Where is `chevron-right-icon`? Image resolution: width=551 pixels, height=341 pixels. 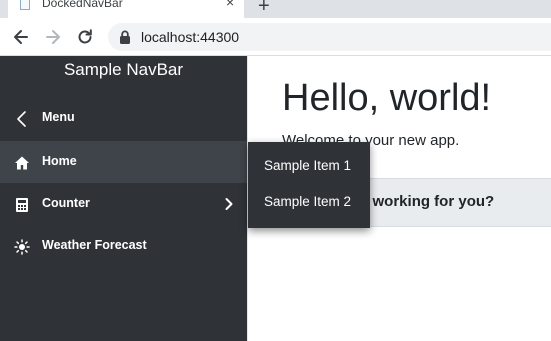 chevron-right-icon is located at coordinates (229, 206).